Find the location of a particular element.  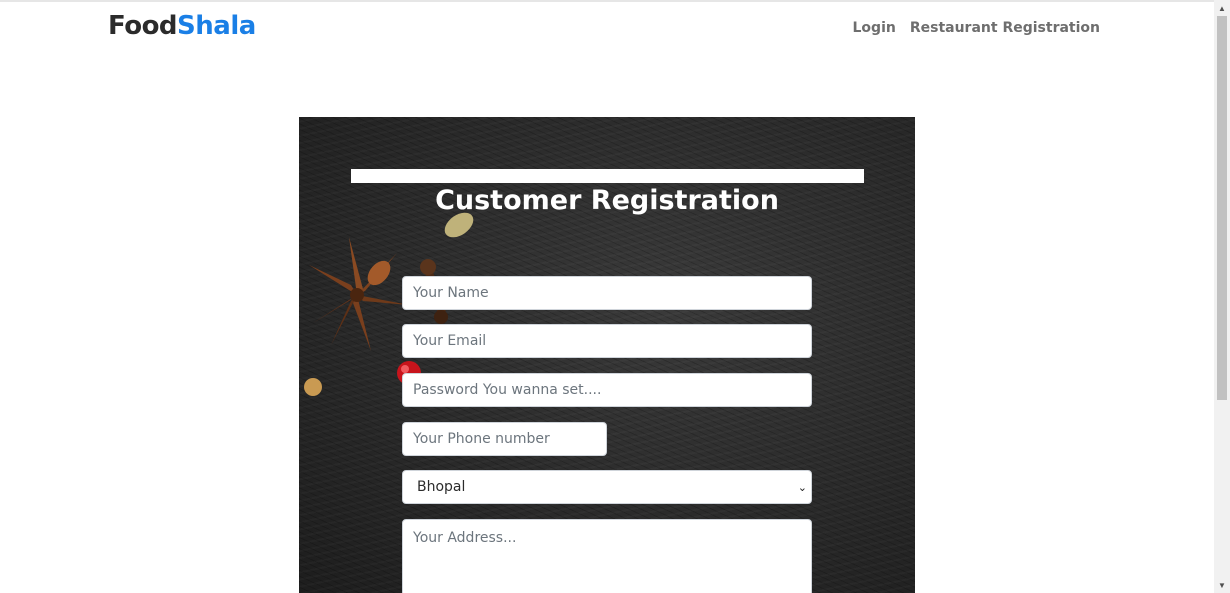

brand-logo: FoodShala is located at coordinates (182, 26).